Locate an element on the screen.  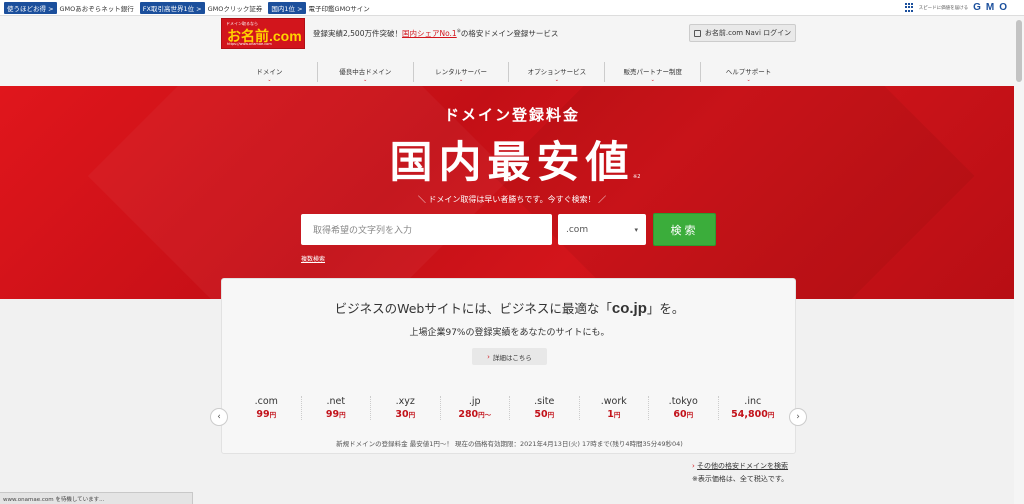
hero-catchcopy: ＼ ドメイン取得は早い者勝ちです。今すぐ検索！ ／ is located at coordinates (512, 199).